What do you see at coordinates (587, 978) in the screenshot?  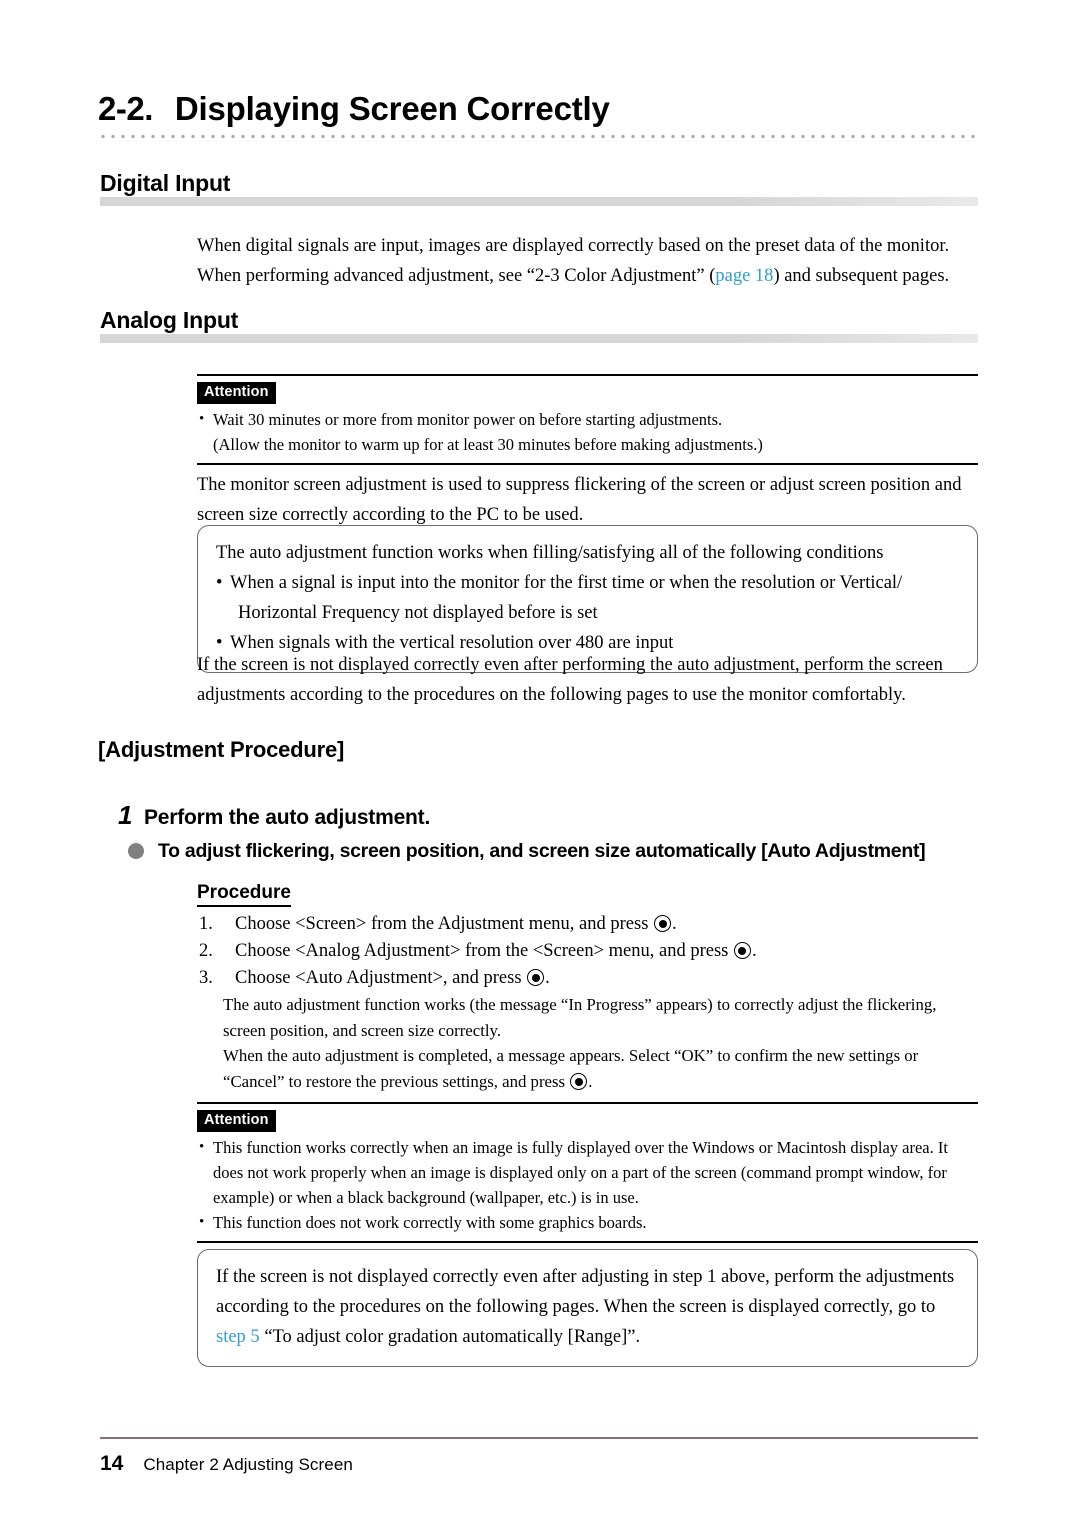 I see `list-item: 3. Choose <Auto Adjustment>, and press .` at bounding box center [587, 978].